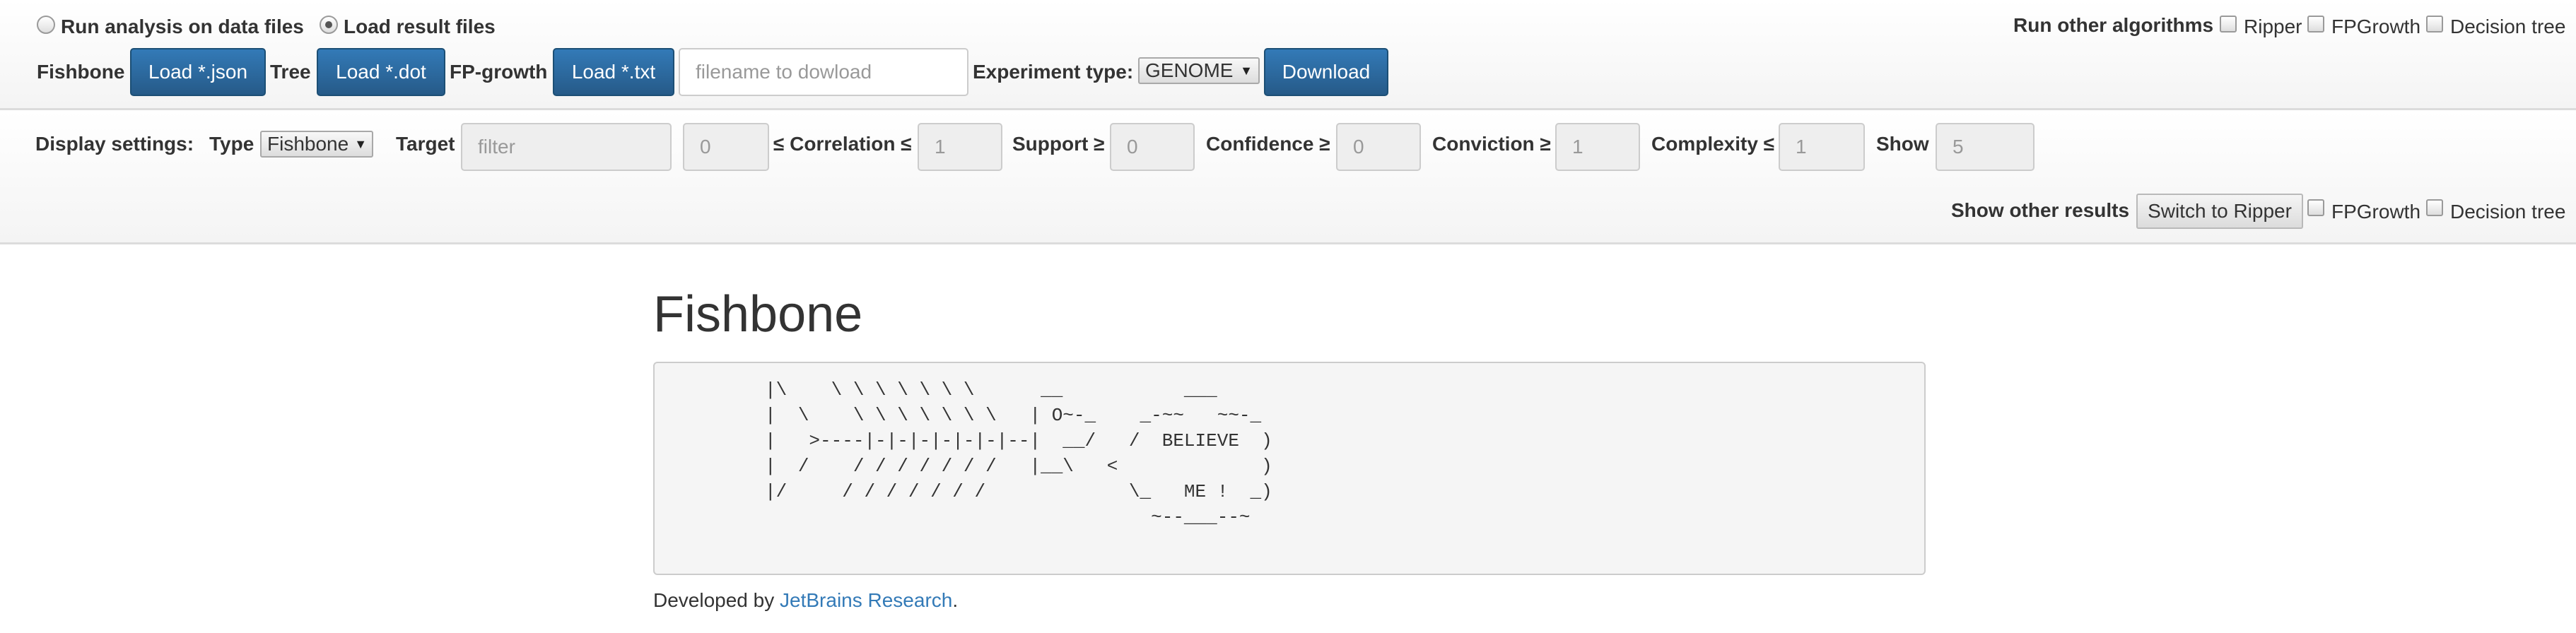 Image resolution: width=2576 pixels, height=633 pixels. What do you see at coordinates (308, 144) in the screenshot?
I see `type-value: Fishbone` at bounding box center [308, 144].